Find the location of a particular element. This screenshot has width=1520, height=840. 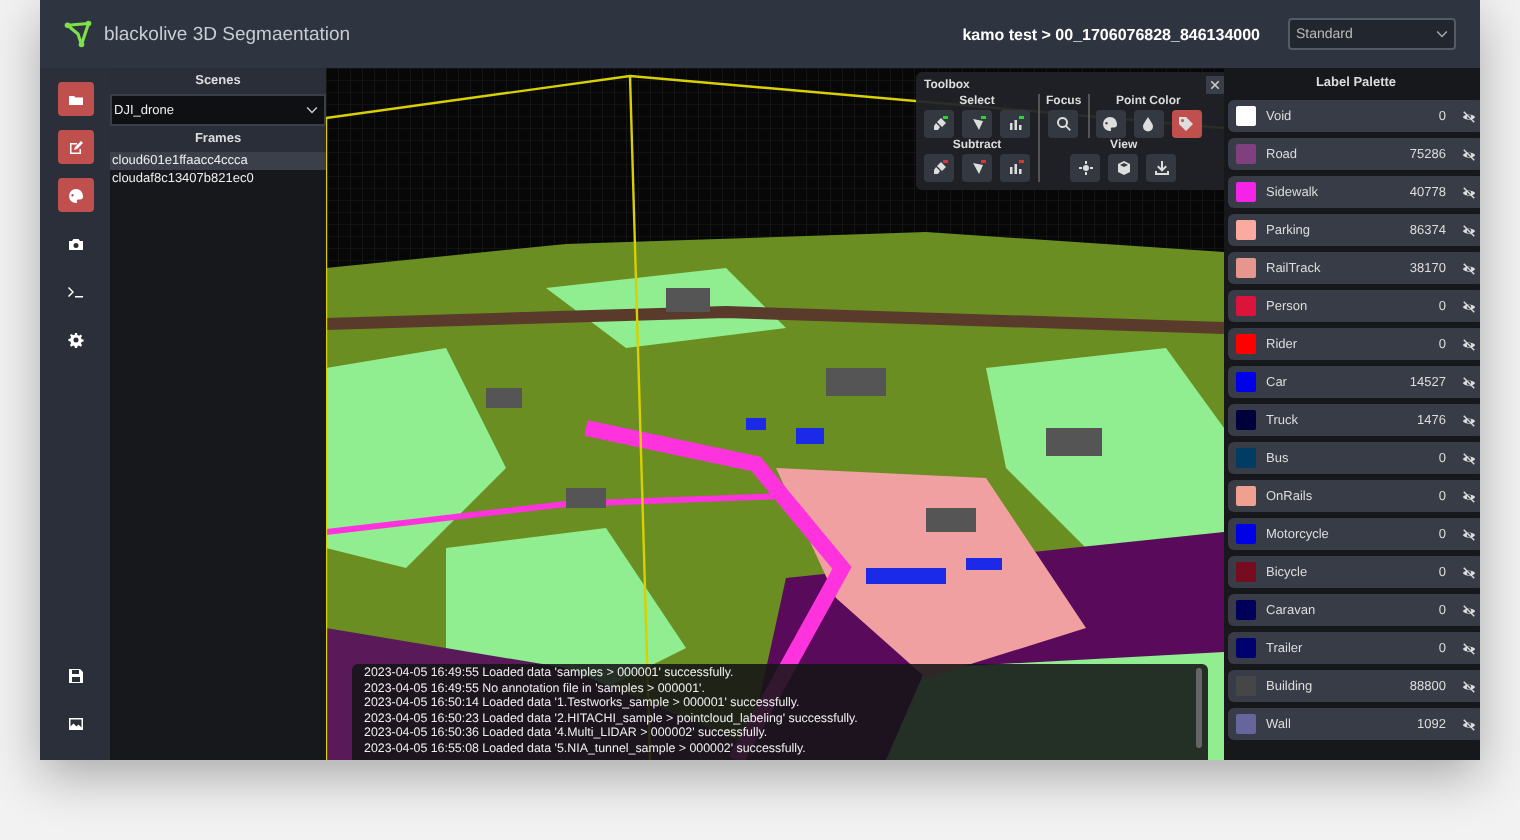

breadcrumb: kamo test > 00_1706076828_846134000 is located at coordinates (1111, 34).